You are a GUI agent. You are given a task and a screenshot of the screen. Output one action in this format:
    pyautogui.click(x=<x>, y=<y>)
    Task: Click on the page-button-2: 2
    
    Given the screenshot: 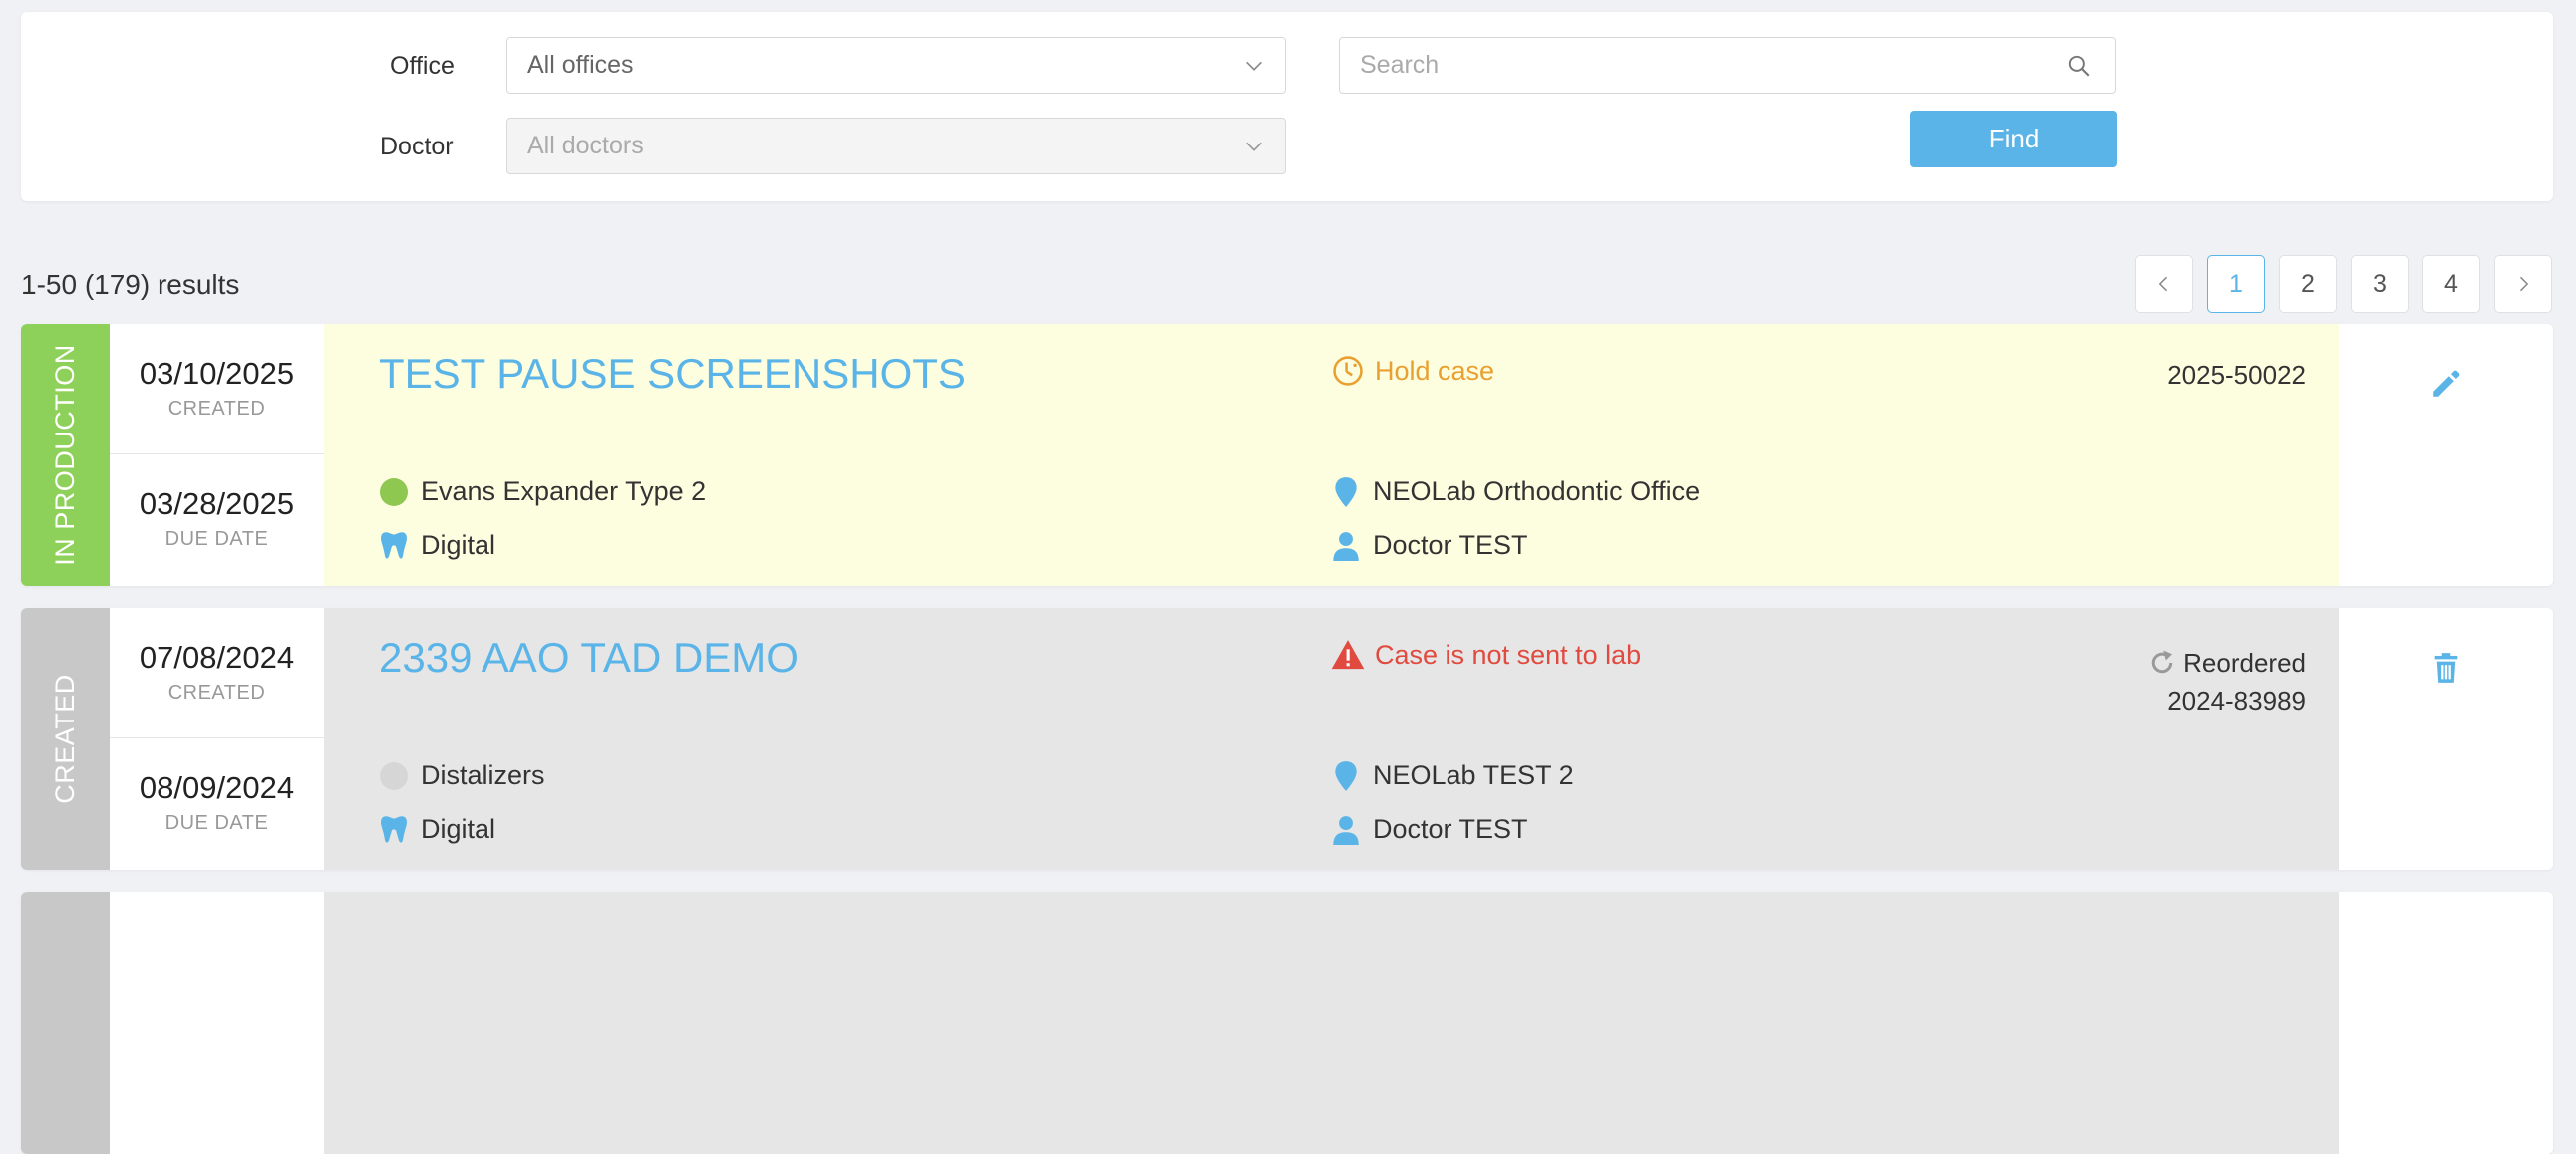 What is the action you would take?
    pyautogui.click(x=2308, y=284)
    